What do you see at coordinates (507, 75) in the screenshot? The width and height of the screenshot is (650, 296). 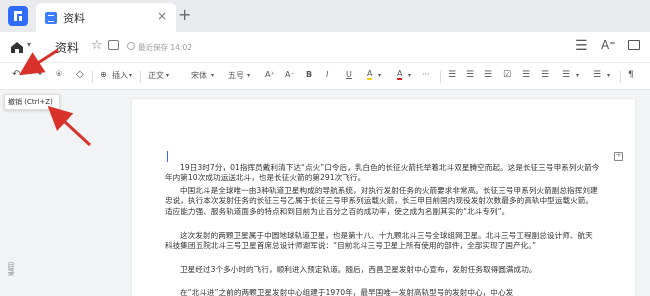 I see `checklist-icon: ☑` at bounding box center [507, 75].